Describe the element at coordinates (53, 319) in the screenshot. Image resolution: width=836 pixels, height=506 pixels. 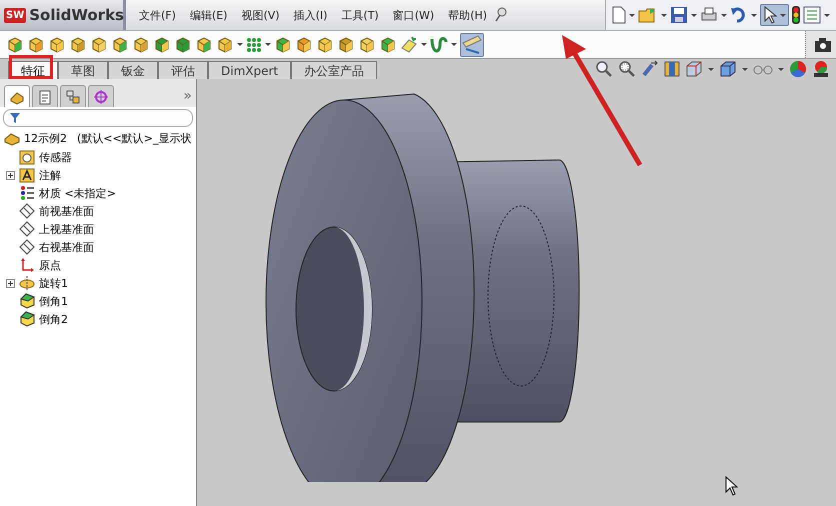
I see `tree-item: 倒角2` at that location.